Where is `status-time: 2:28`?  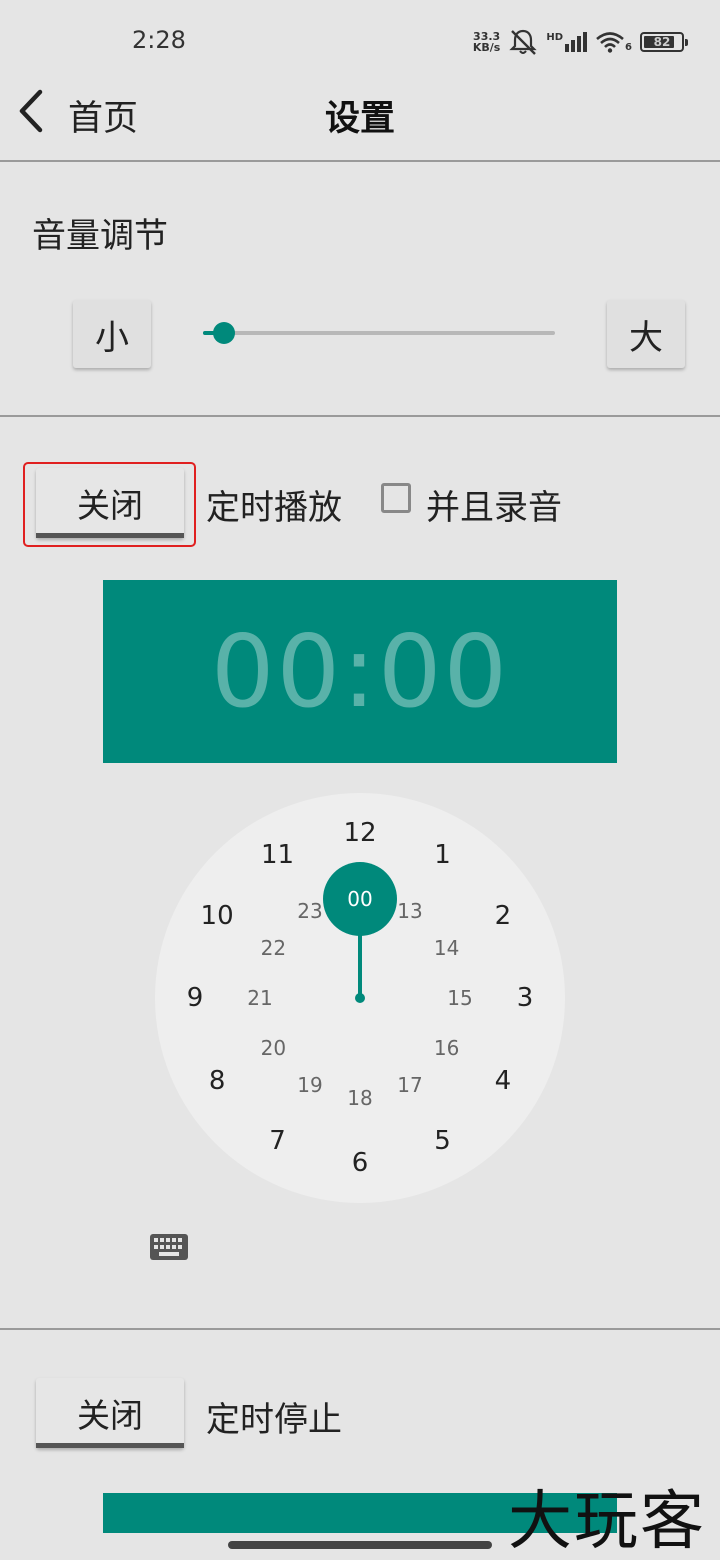 status-time: 2:28 is located at coordinates (159, 40).